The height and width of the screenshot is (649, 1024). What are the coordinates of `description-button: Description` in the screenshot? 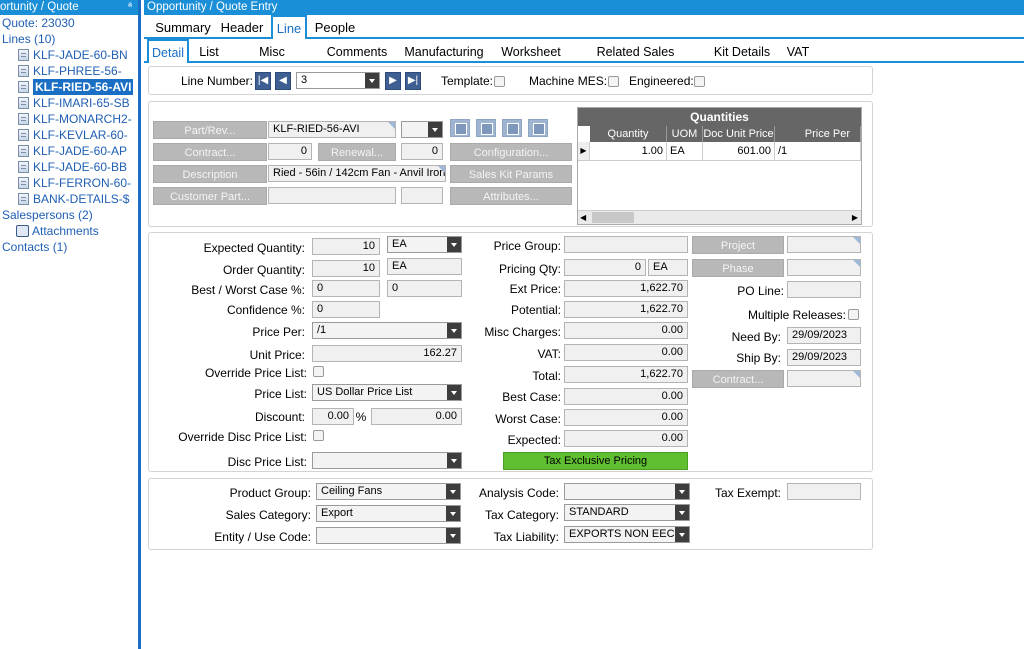 It's located at (210, 174).